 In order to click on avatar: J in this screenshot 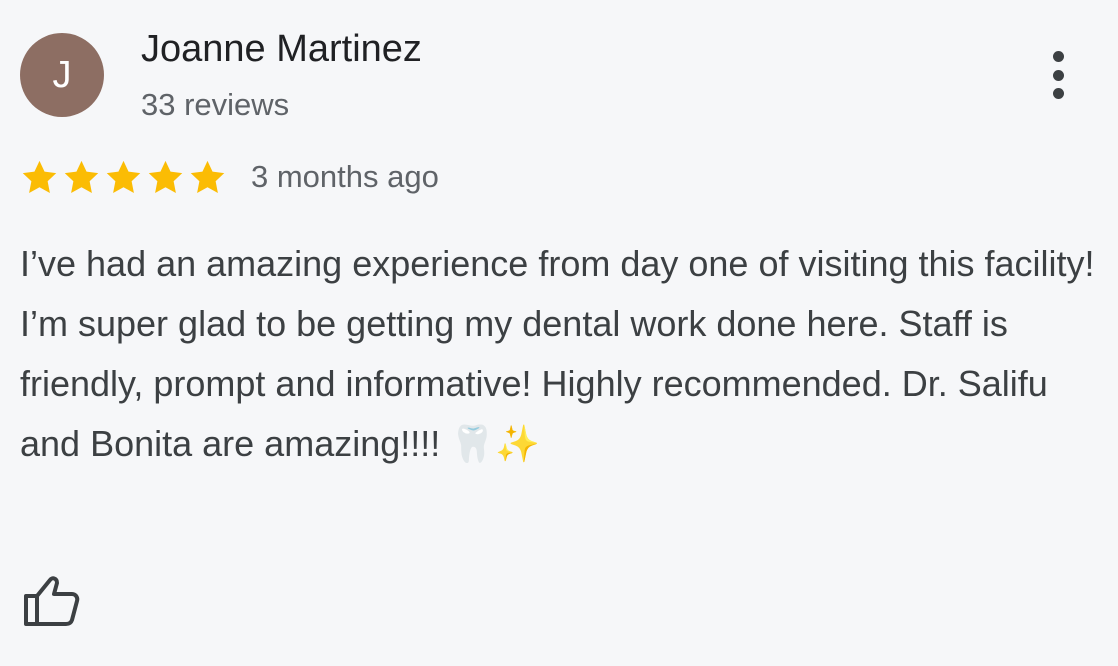, I will do `click(62, 75)`.